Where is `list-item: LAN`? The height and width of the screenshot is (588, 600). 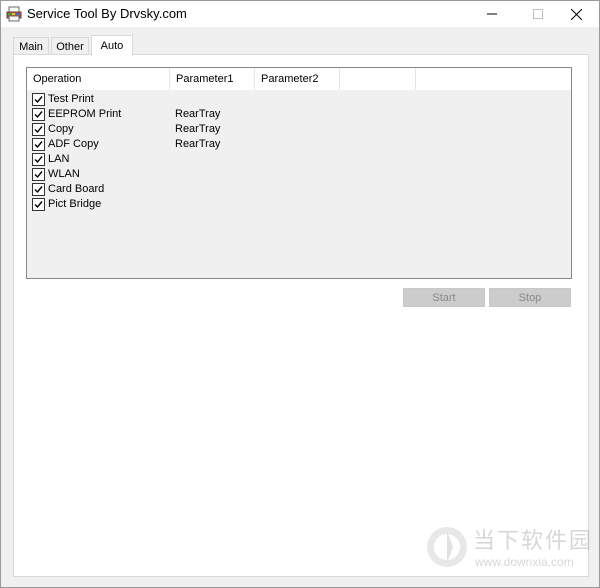
list-item: LAN is located at coordinates (299, 159).